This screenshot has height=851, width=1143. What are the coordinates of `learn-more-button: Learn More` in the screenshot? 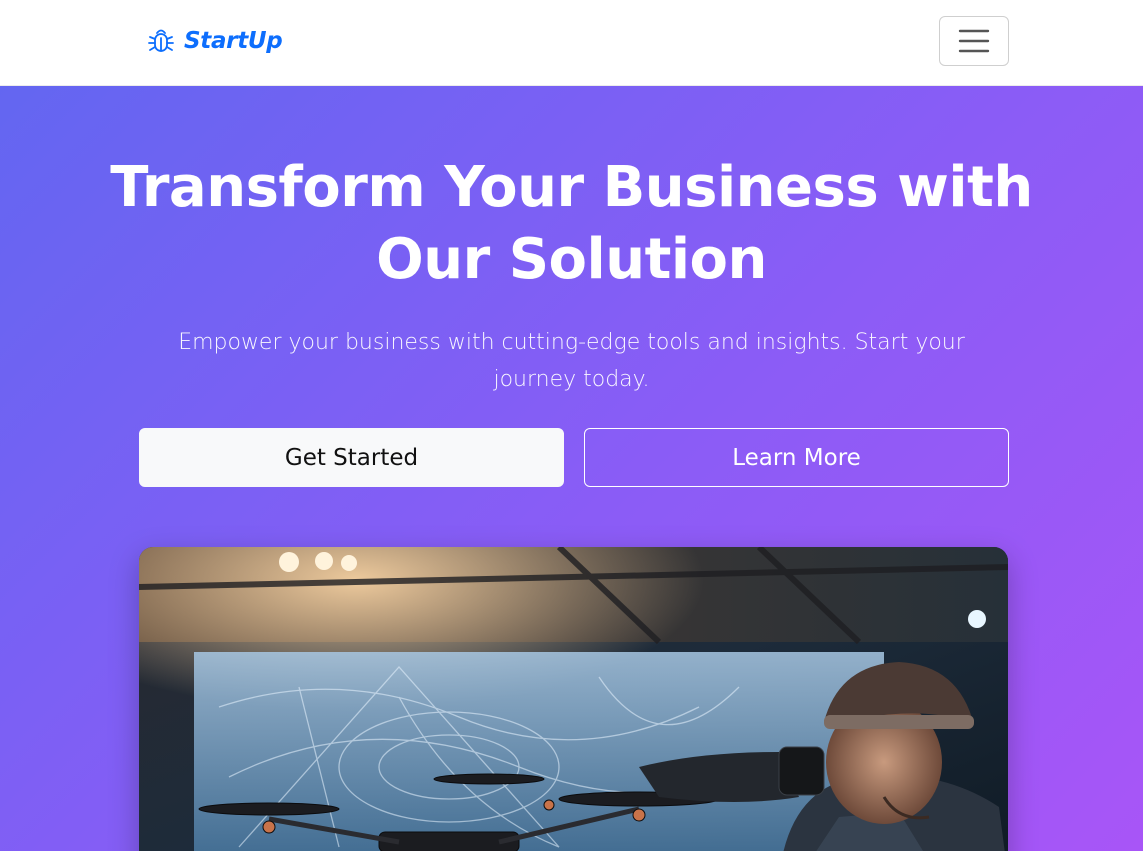 It's located at (796, 457).